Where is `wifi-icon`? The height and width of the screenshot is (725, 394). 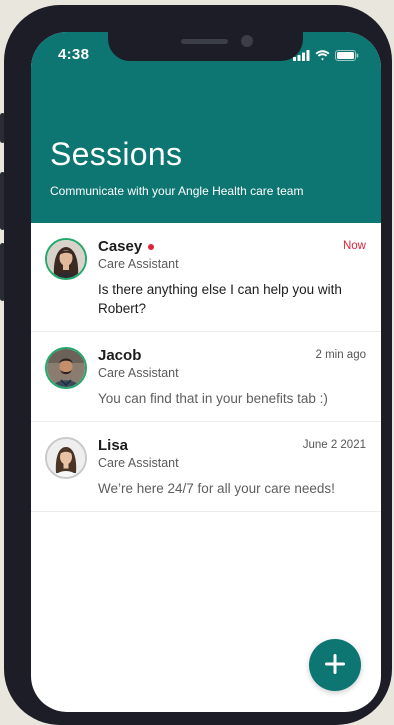 wifi-icon is located at coordinates (322, 57).